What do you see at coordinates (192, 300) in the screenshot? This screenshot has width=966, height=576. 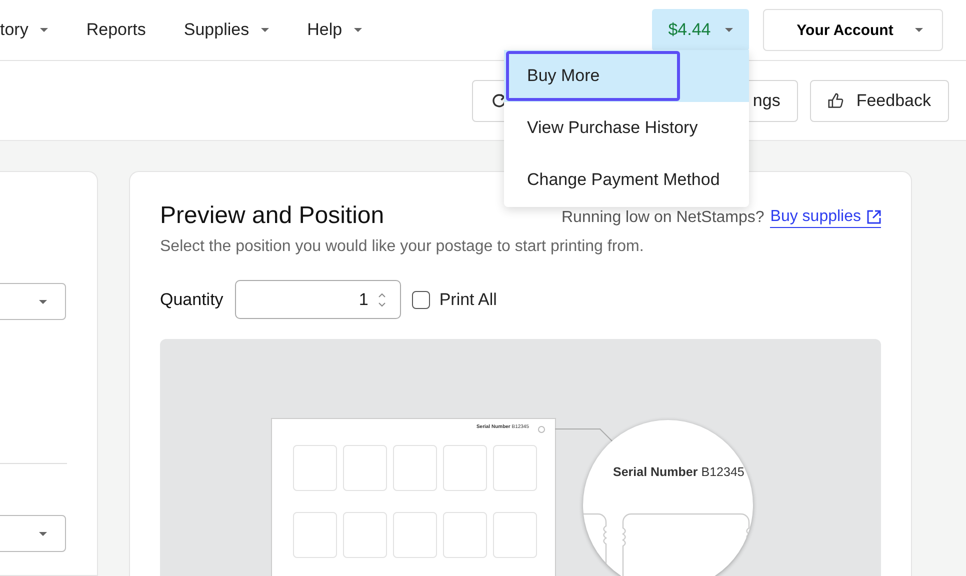 I see `quantity-label: Quantity` at bounding box center [192, 300].